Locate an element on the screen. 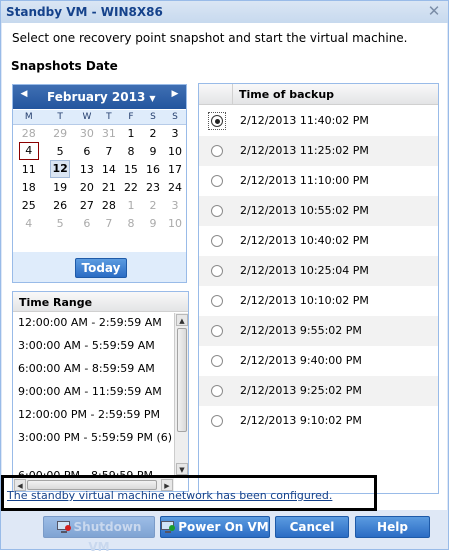 The image size is (449, 557). calendar-header: ◀ February 2013 ▼ ▶ is located at coordinates (99, 97).